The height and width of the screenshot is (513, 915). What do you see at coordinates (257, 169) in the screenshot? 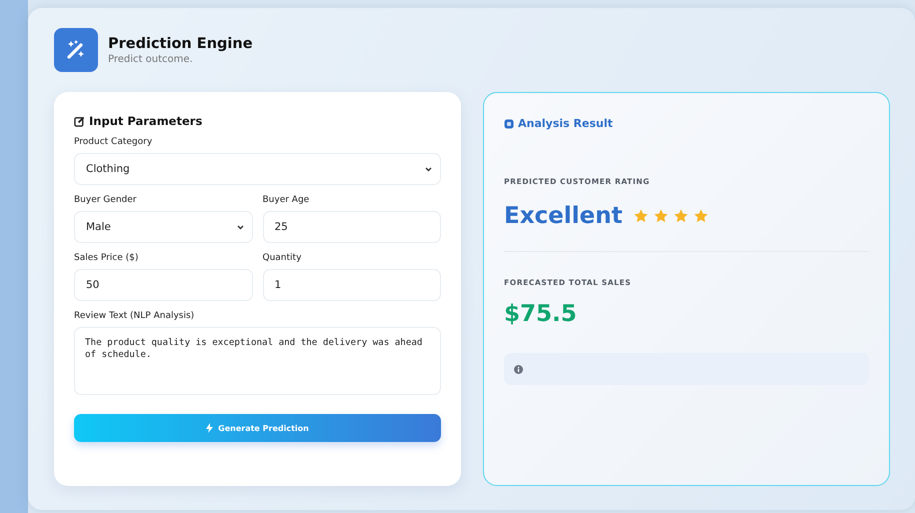
I see `select-field: Clothing` at bounding box center [257, 169].